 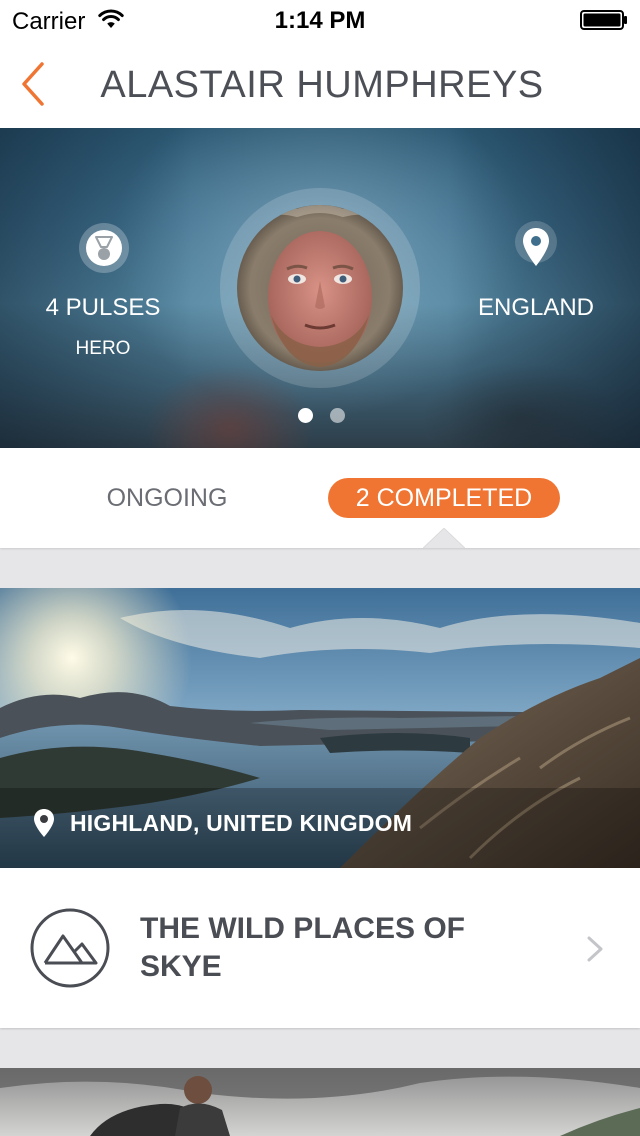 I want to click on tab-pointer-icon, so click(x=444, y=538).